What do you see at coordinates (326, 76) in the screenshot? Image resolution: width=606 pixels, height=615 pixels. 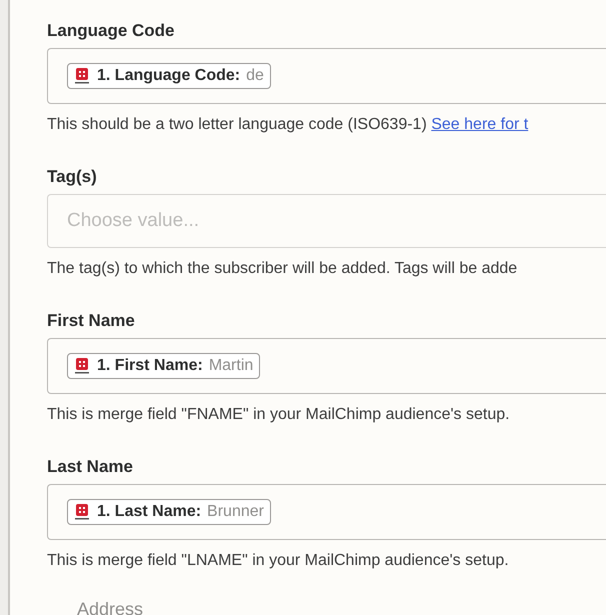 I see `input-field: 1. Language Code: de` at bounding box center [326, 76].